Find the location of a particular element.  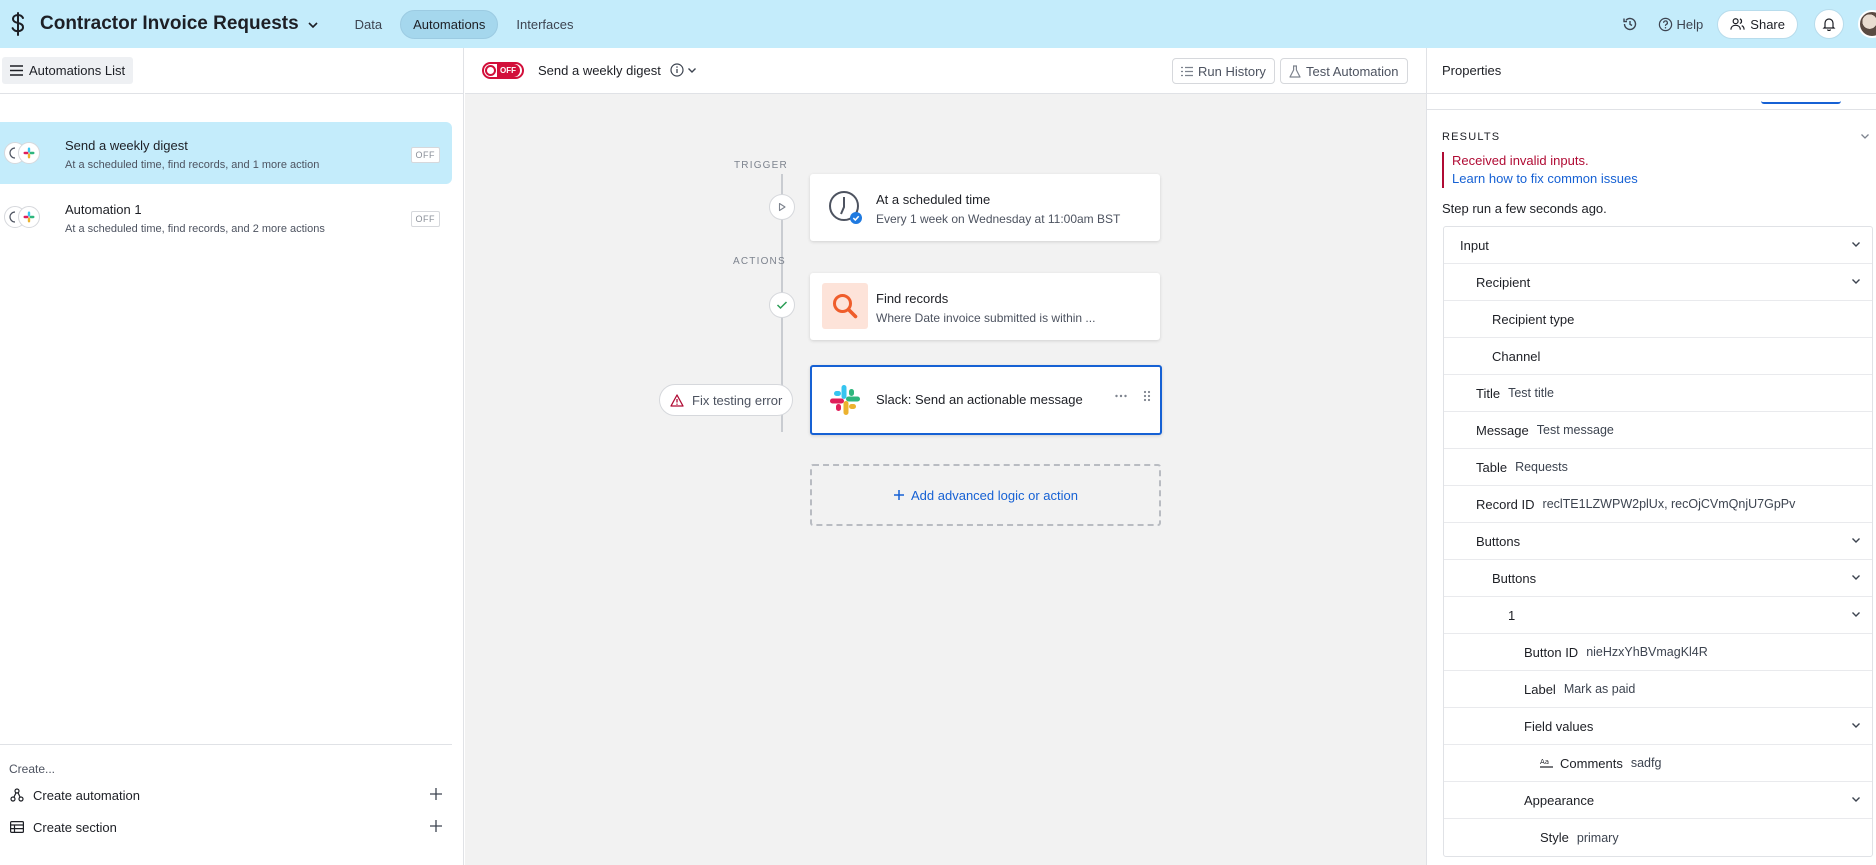

help-button: Help is located at coordinates (1680, 24).